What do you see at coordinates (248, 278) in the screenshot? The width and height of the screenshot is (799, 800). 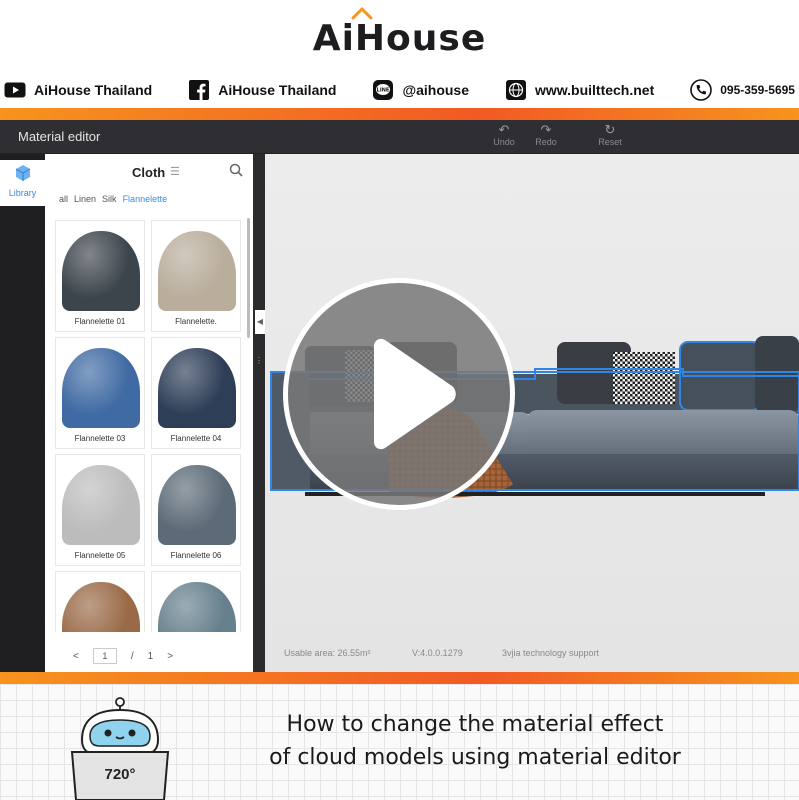 I see `panel-scrollbar` at bounding box center [248, 278].